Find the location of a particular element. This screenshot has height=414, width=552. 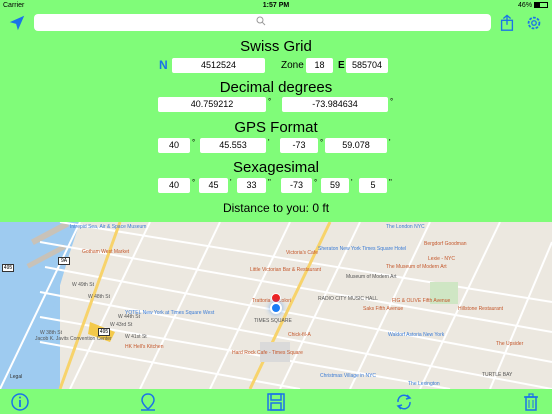

sex-lat-deg-unit: ° is located at coordinates (194, 182).